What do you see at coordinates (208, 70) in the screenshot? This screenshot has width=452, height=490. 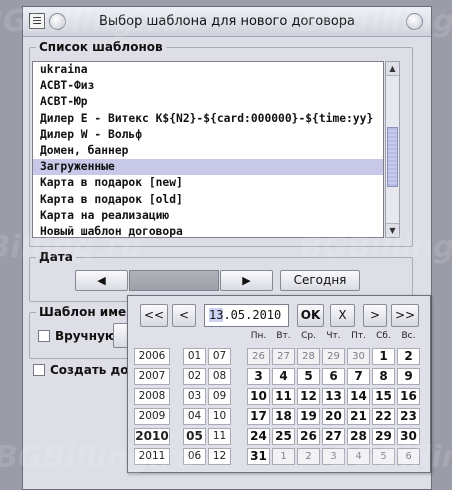 I see `template-list-item: ukraina` at bounding box center [208, 70].